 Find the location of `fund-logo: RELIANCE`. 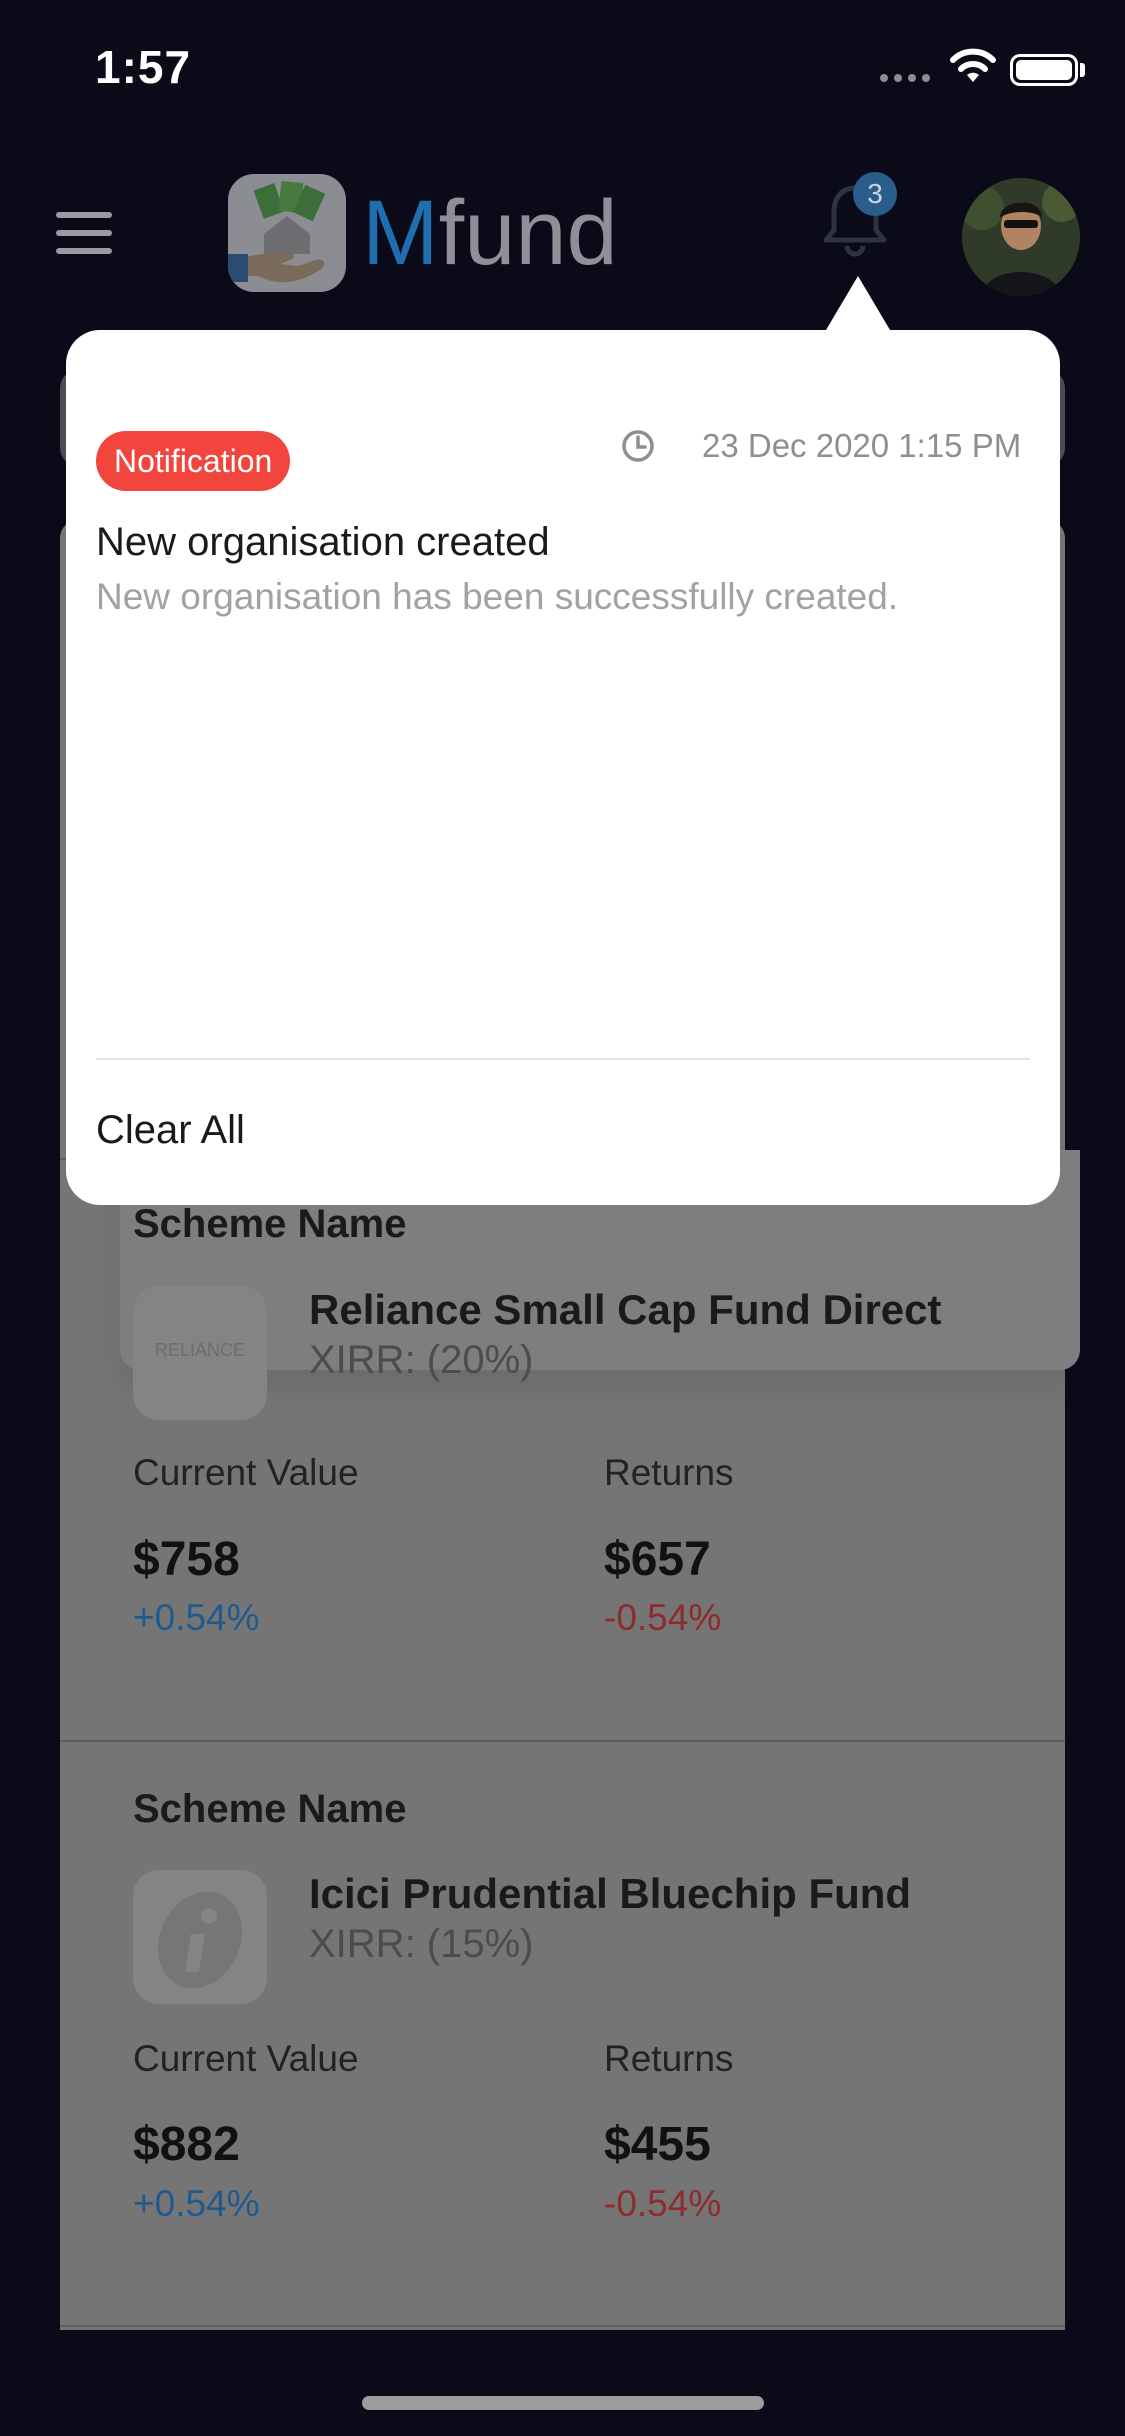

fund-logo: RELIANCE is located at coordinates (200, 1353).